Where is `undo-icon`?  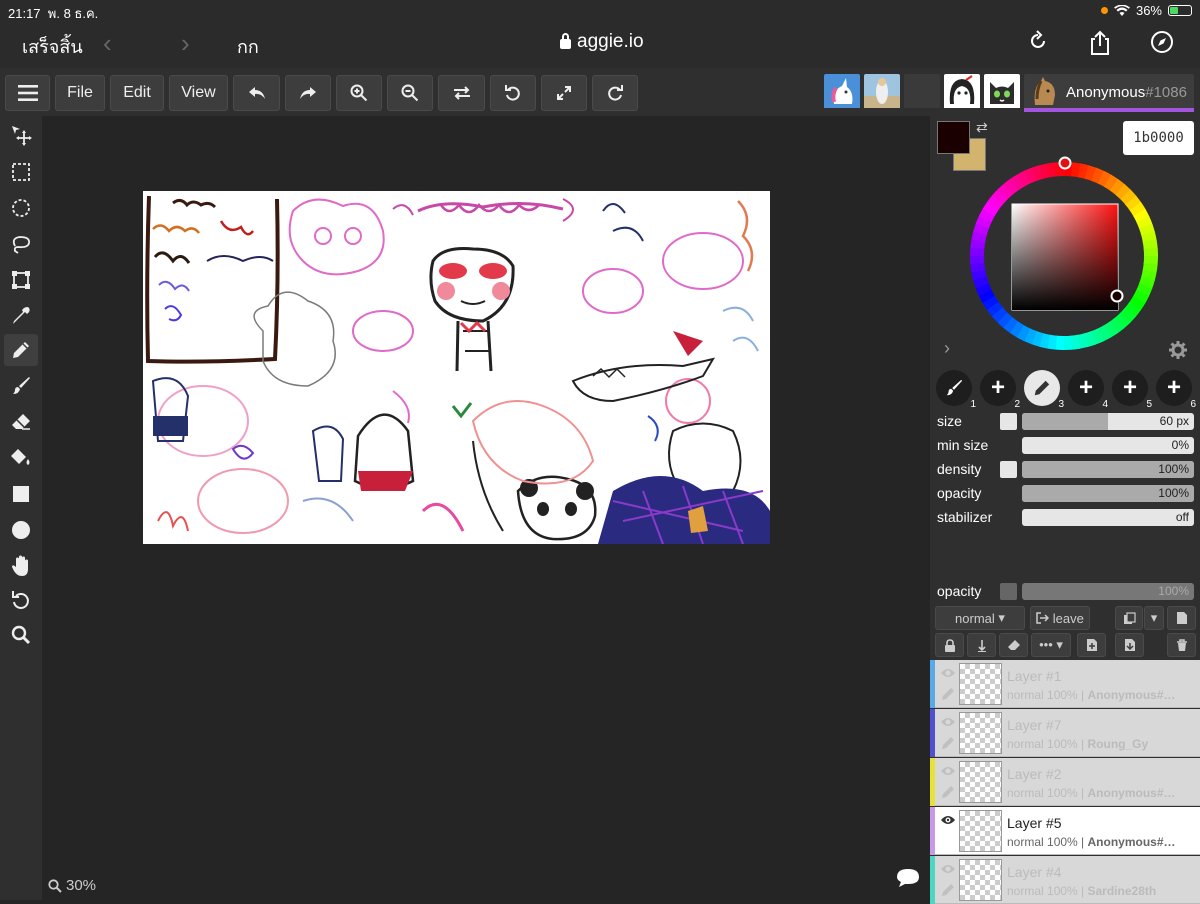
undo-icon is located at coordinates (256, 93).